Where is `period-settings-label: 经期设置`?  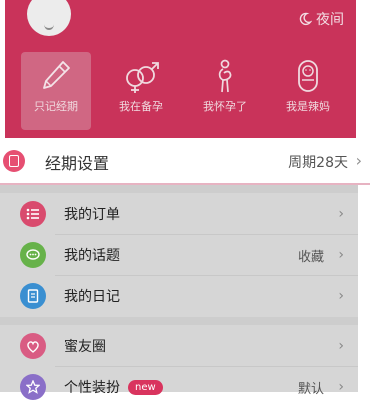 period-settings-label: 经期设置 is located at coordinates (77, 163).